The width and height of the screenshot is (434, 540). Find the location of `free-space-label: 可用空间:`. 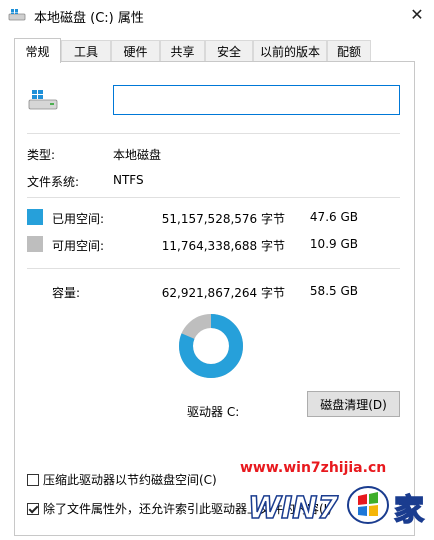

free-space-label: 可用空间: is located at coordinates (78, 246).